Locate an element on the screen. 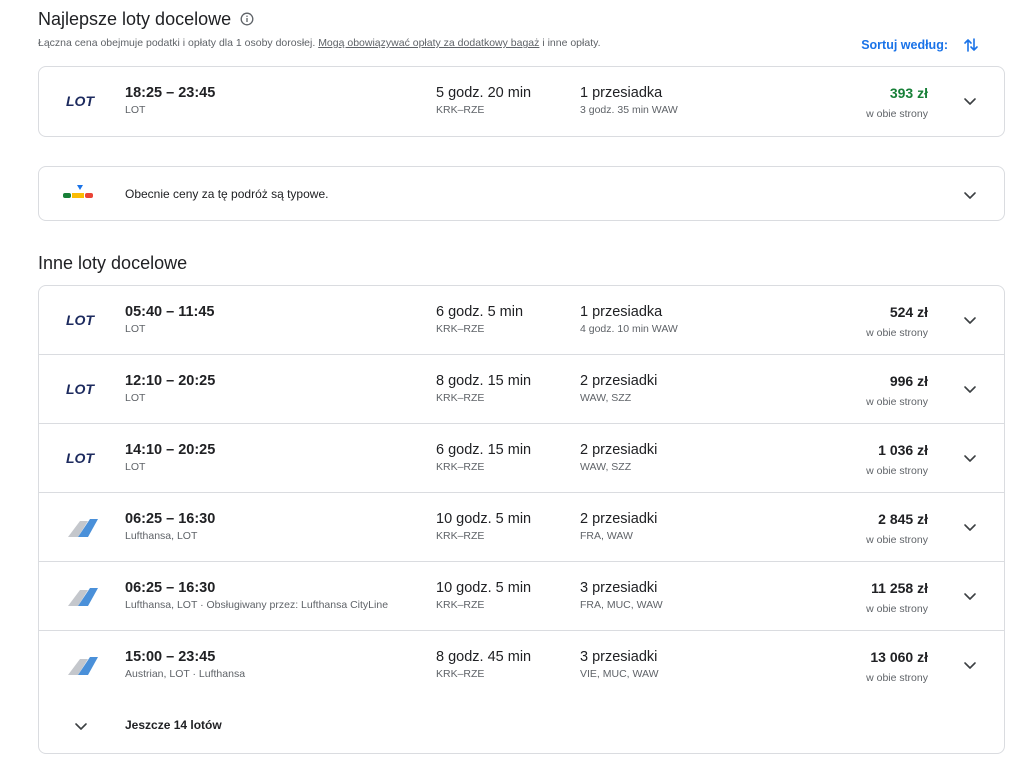 Image resolution: width=1024 pixels, height=763 pixels. flight-time: 14:10 – 20:25 is located at coordinates (170, 450).